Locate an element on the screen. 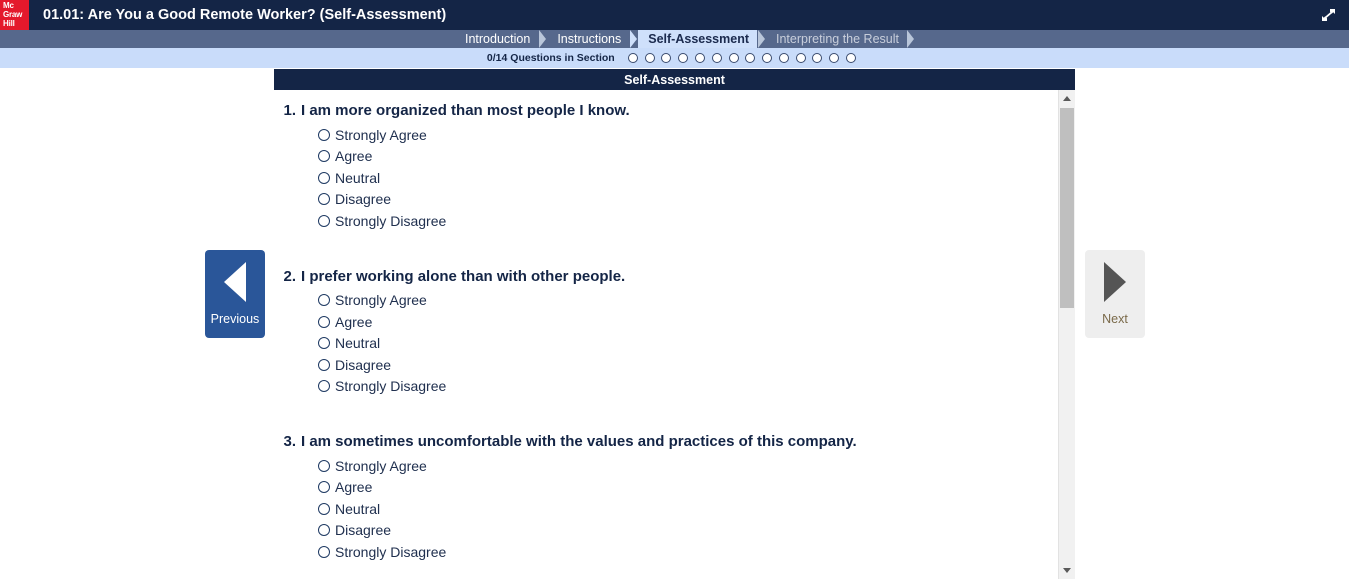 This screenshot has width=1349, height=579. scrollbar-thumb is located at coordinates (1067, 208).